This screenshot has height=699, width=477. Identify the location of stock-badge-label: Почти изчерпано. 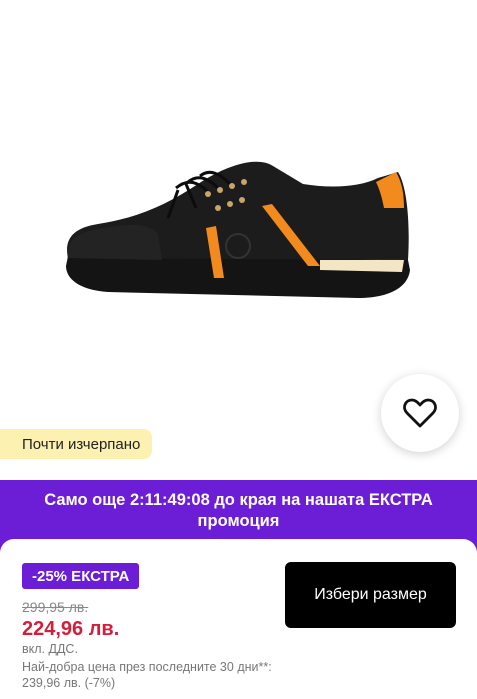
(81, 444).